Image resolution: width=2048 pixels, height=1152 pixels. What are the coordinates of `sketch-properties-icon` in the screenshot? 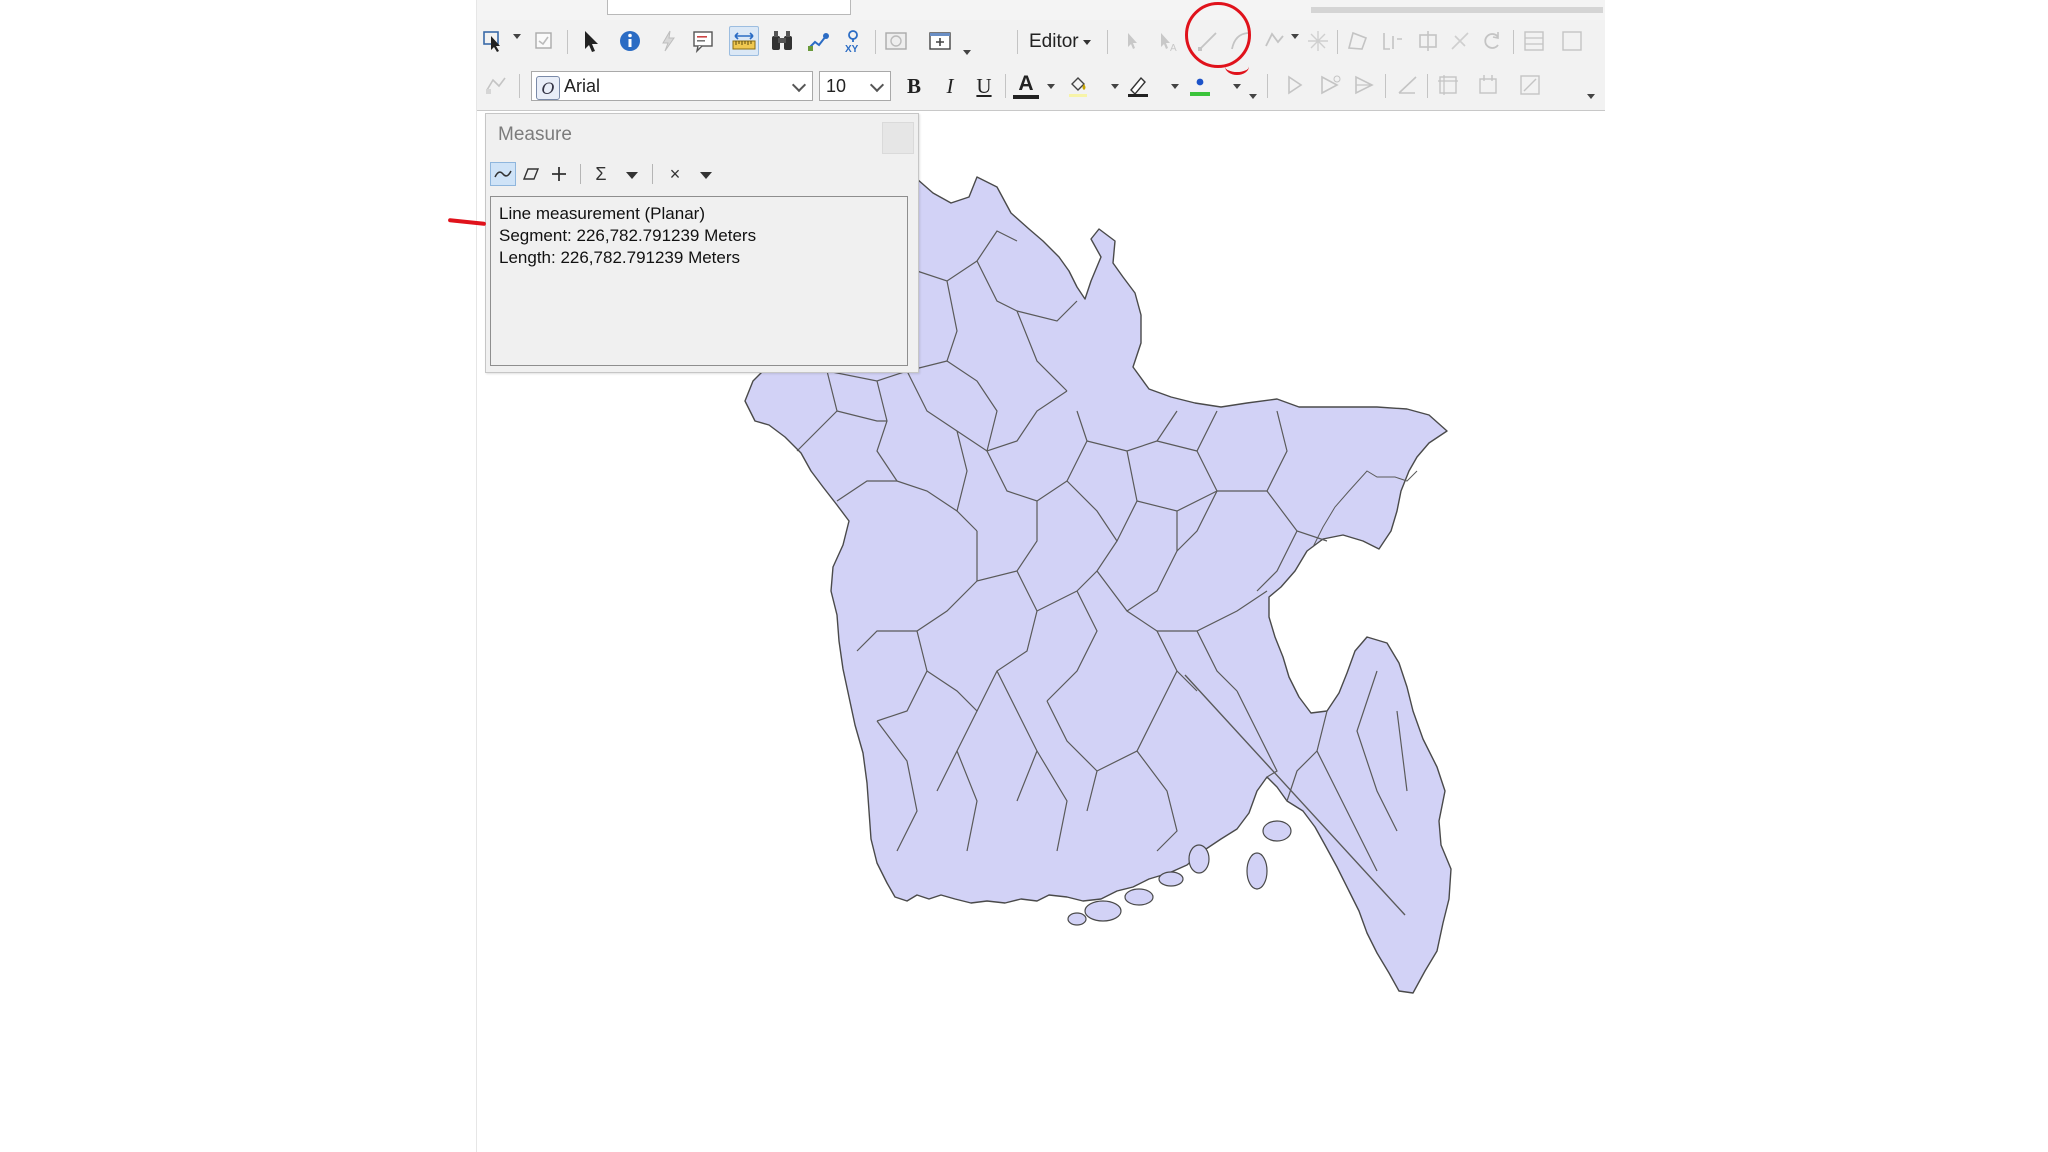 It's located at (1572, 41).